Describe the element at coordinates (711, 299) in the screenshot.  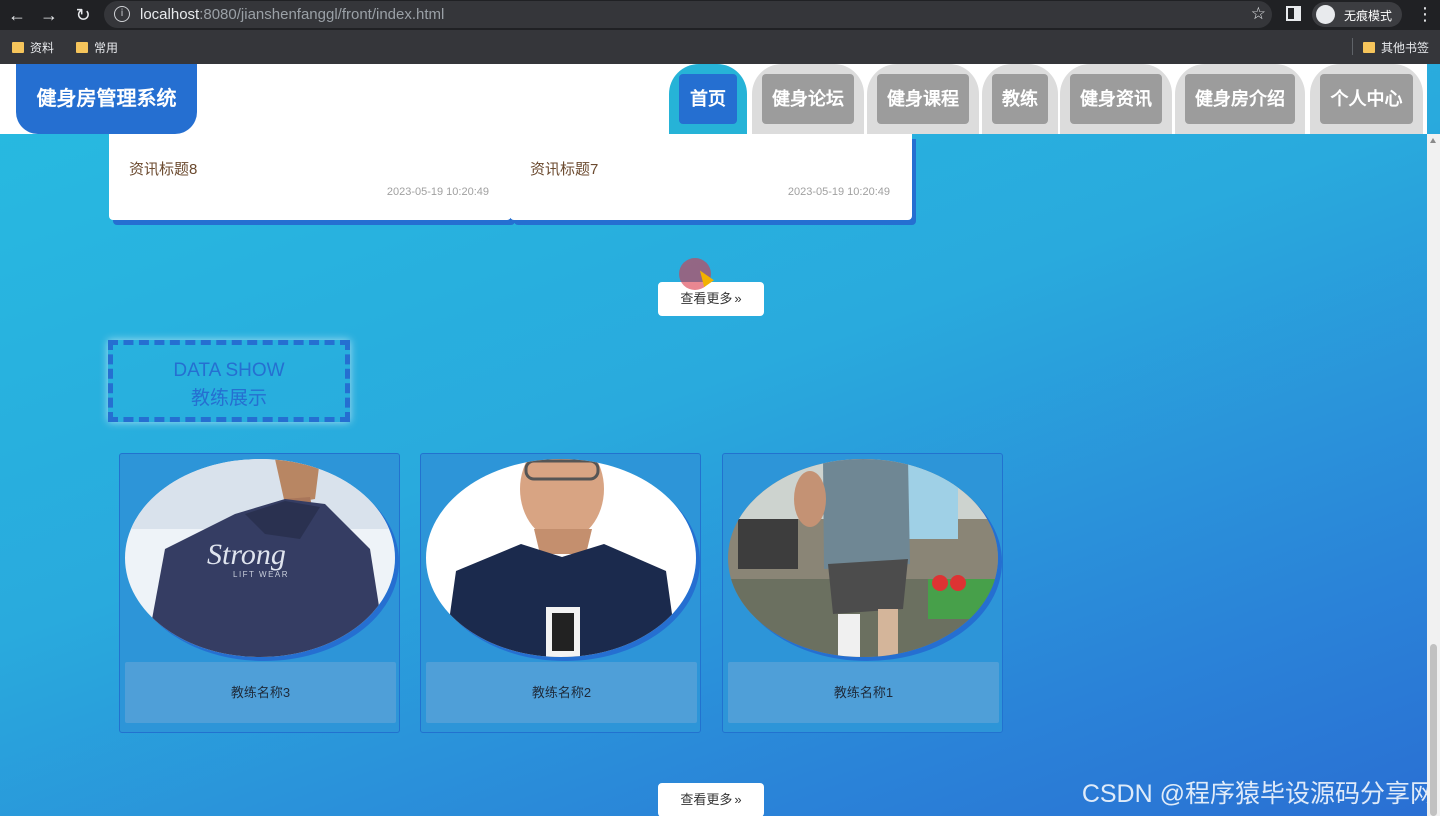
I see `view-more-news-button: 查看更多»` at that location.